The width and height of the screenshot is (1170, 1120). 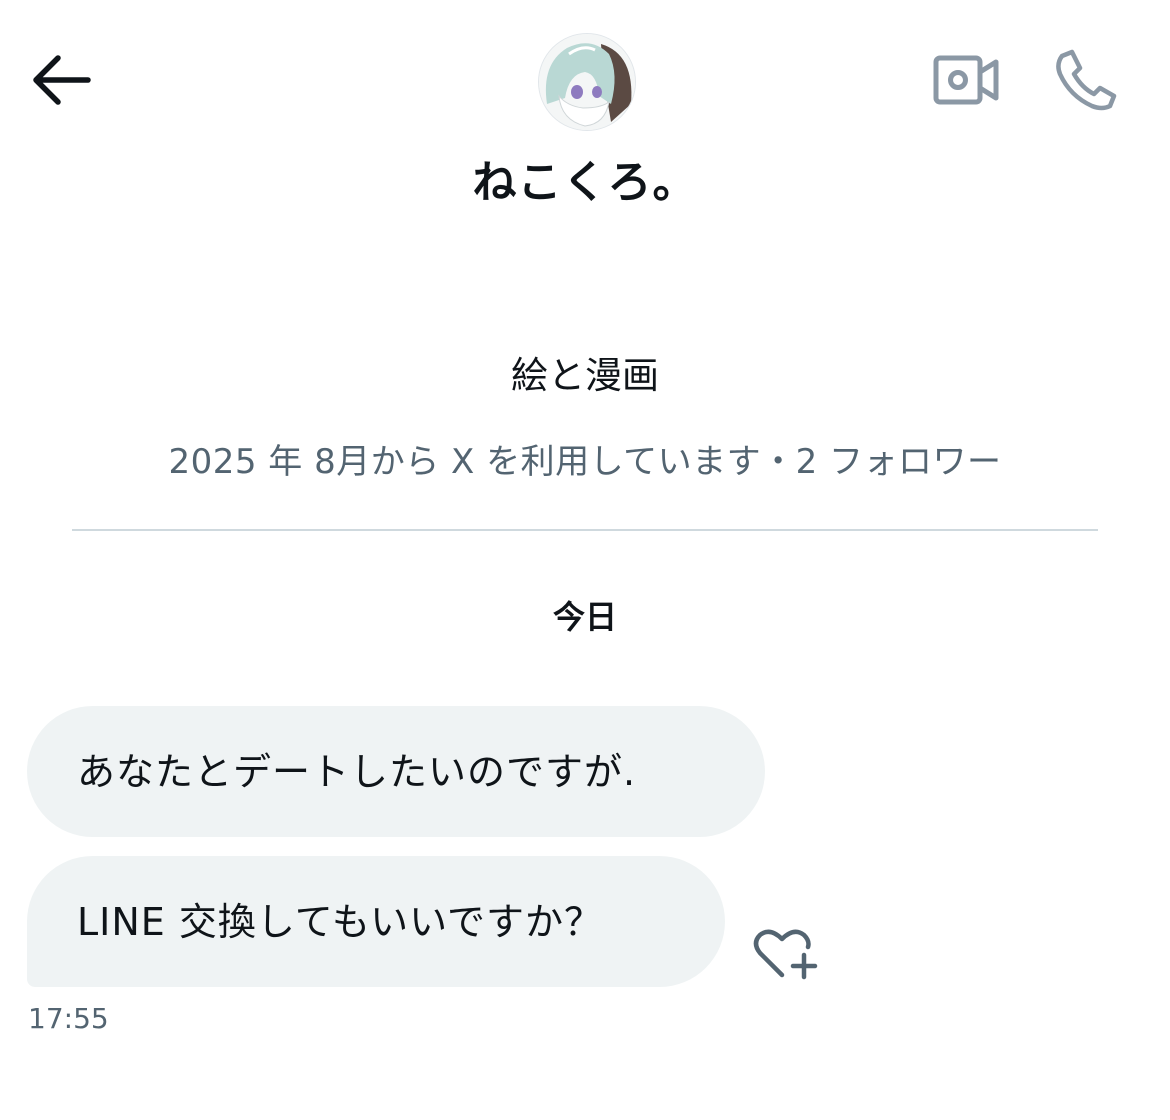 I want to click on message-bubble: LINE 交換してもいいですか？, so click(x=376, y=921).